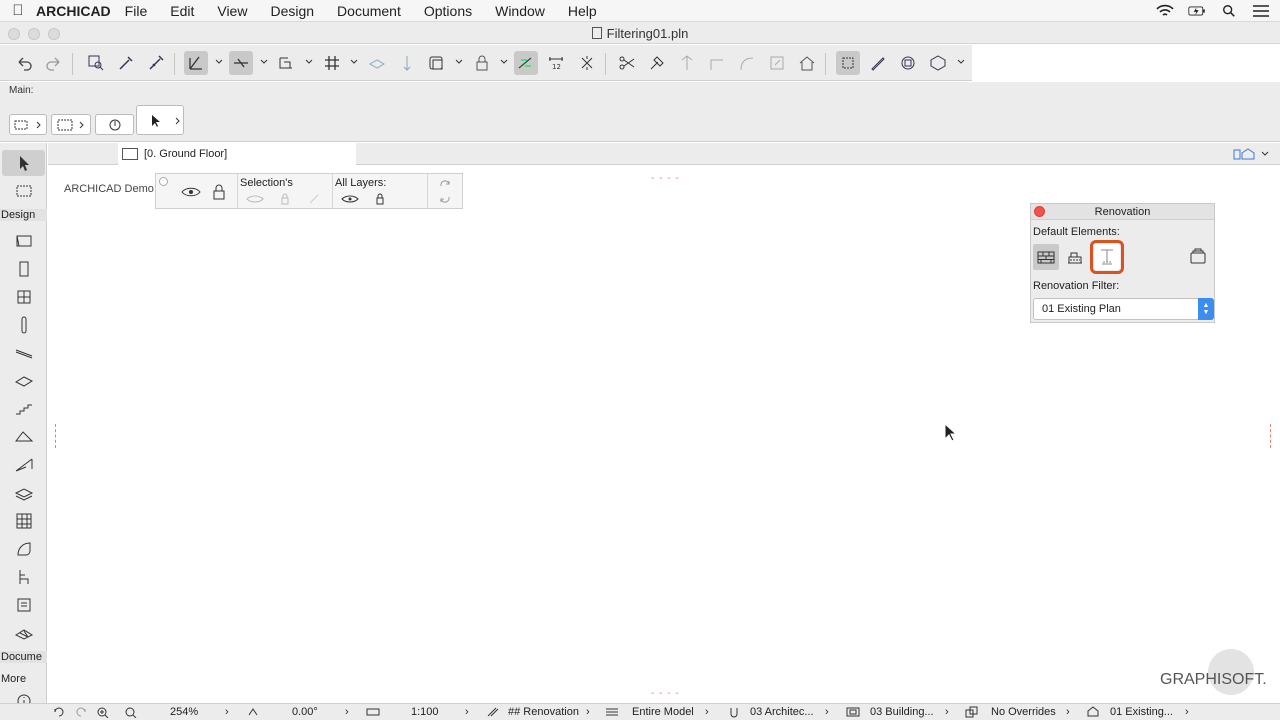 This screenshot has width=1280, height=720. What do you see at coordinates (23, 657) in the screenshot?
I see `toolbox-document-header: Docume` at bounding box center [23, 657].